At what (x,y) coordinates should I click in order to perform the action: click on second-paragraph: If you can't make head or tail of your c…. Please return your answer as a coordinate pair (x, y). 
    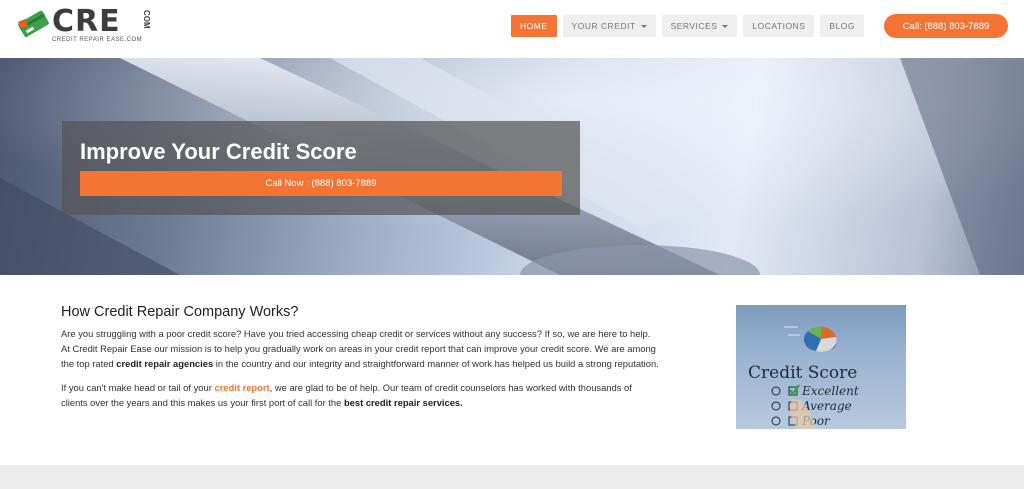
    Looking at the image, I should click on (361, 395).